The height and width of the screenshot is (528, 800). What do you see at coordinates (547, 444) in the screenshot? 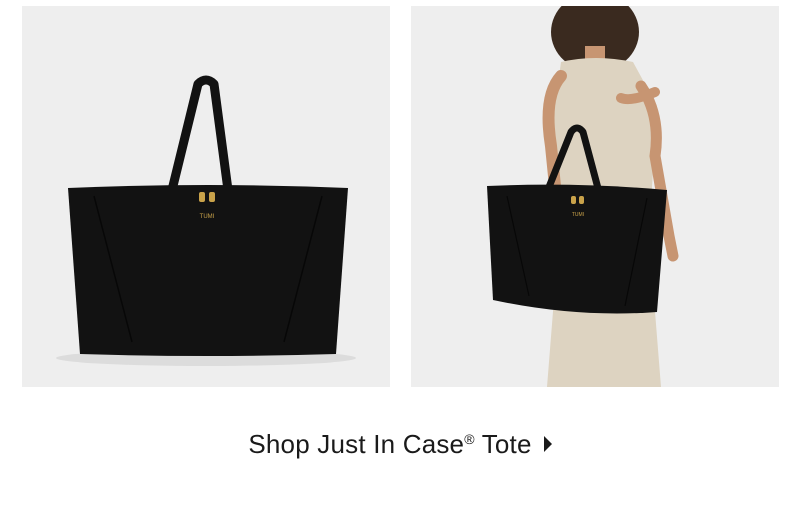
I see `caret-right-icon` at bounding box center [547, 444].